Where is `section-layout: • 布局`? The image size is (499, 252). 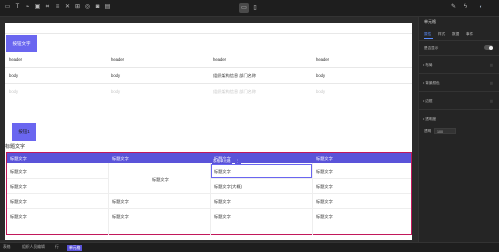
section-layout: • 布局 is located at coordinates (427, 65).